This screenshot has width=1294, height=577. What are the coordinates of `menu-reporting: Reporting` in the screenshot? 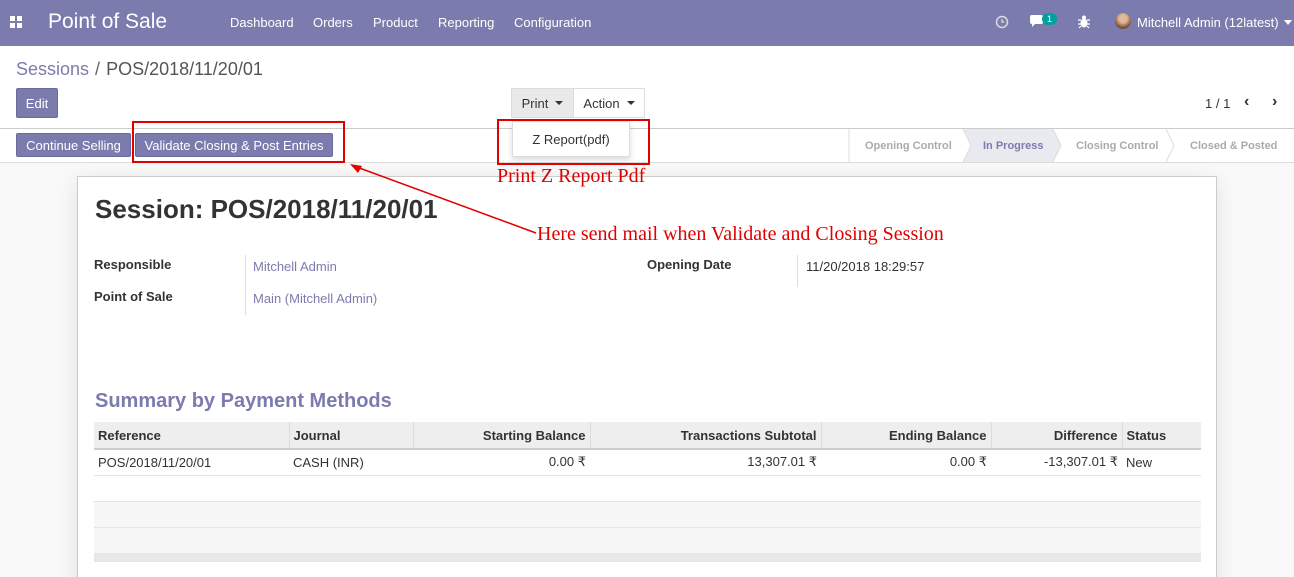 It's located at (466, 22).